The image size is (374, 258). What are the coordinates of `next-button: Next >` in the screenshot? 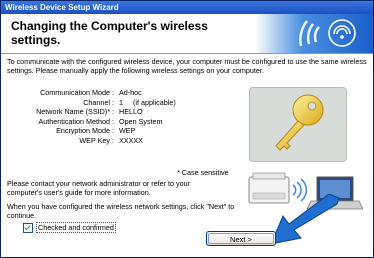 It's located at (241, 238).